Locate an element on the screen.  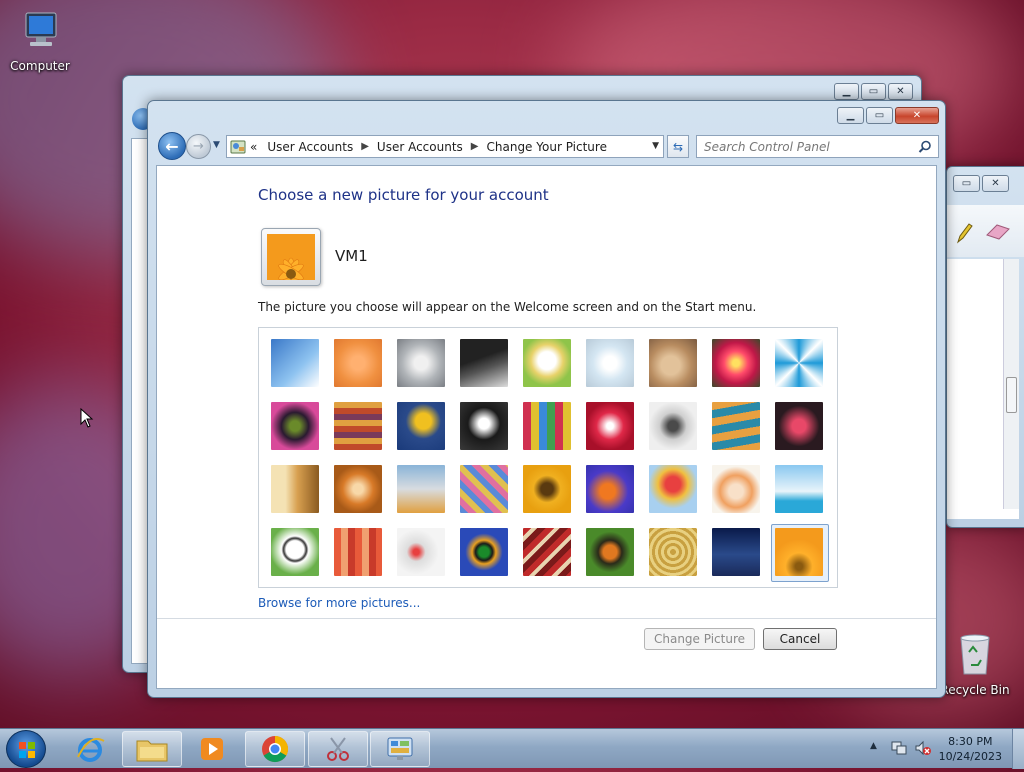
network-icon is located at coordinates (899, 749).